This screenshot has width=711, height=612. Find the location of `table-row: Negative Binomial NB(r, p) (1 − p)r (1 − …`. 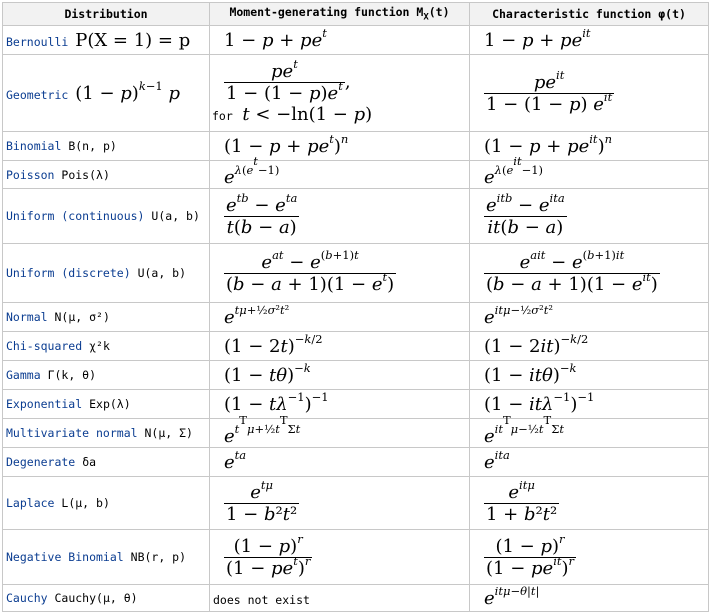

table-row: Negative Binomial NB(r, p) (1 − p)r (1 − … is located at coordinates (355, 557).